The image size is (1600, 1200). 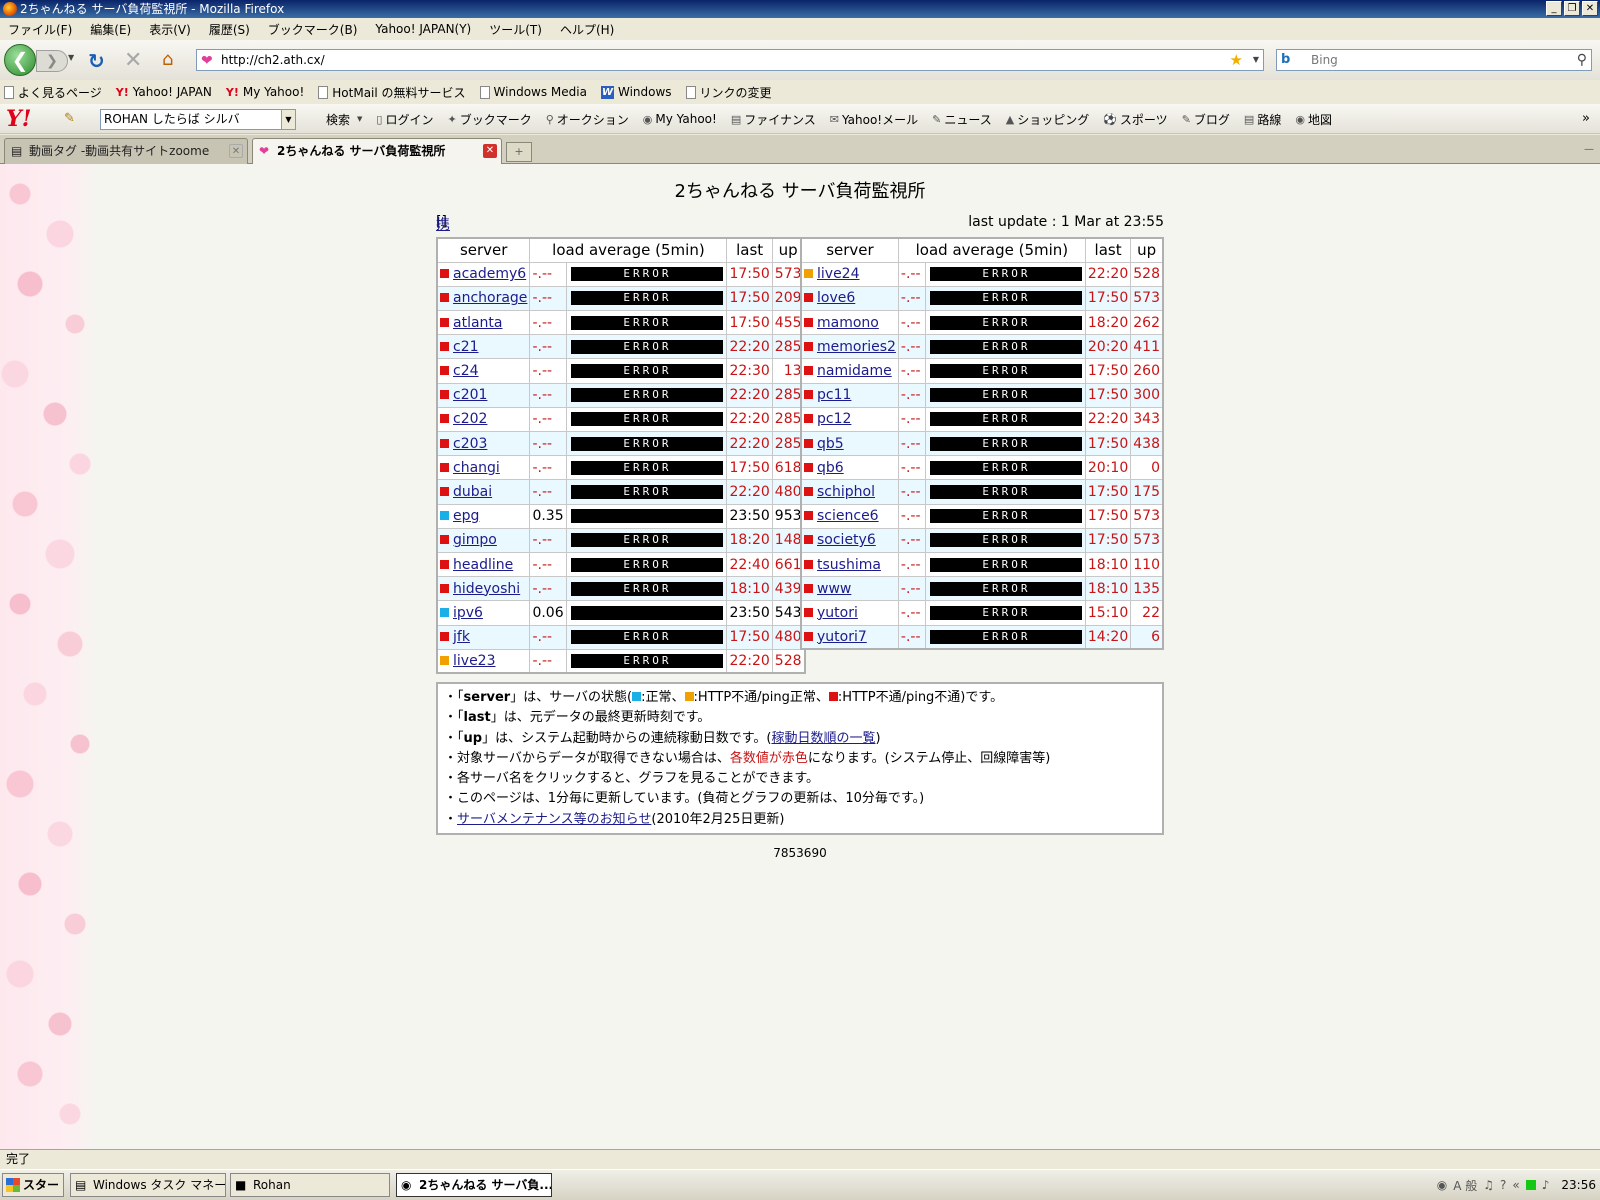 I want to click on yahoo-link-blog: ✎ ブログ, so click(x=1206, y=119).